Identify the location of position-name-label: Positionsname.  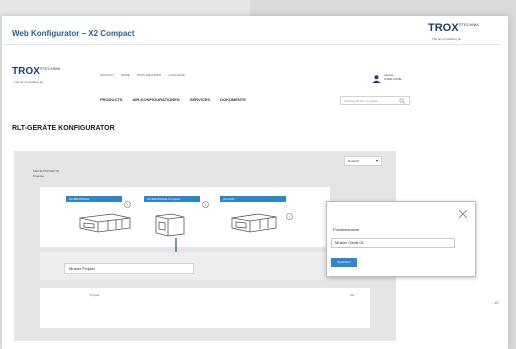
(346, 229).